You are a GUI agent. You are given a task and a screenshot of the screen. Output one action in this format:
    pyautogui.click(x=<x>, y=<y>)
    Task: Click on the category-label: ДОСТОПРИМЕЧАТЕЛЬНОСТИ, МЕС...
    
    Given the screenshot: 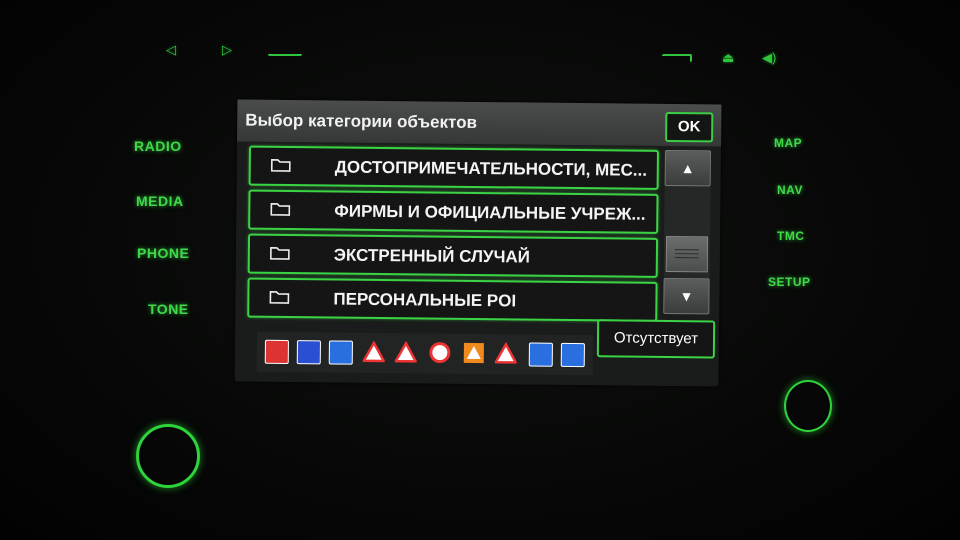 What is the action you would take?
    pyautogui.click(x=491, y=168)
    